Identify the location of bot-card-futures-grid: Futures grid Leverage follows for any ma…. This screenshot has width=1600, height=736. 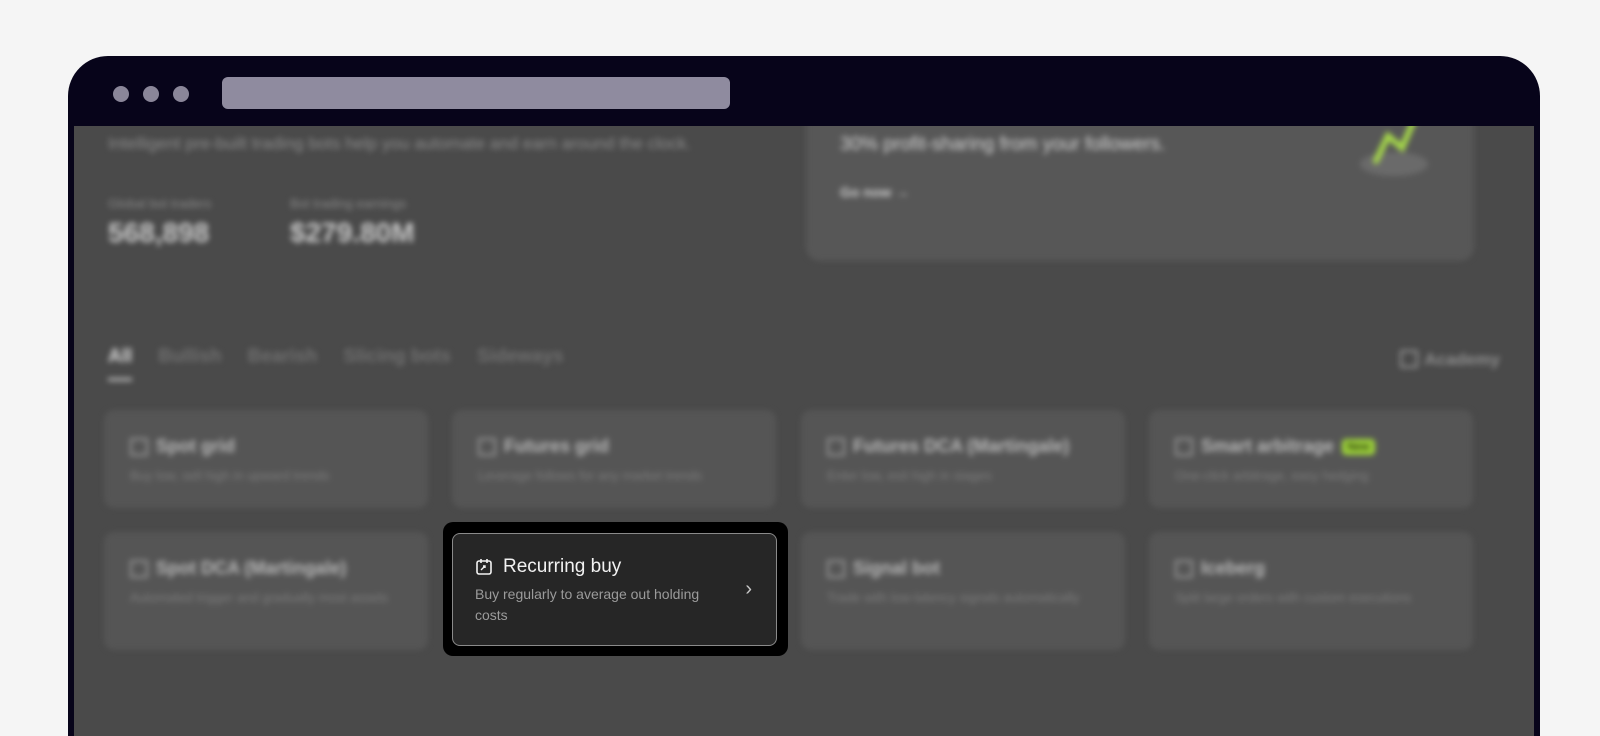
(614, 459).